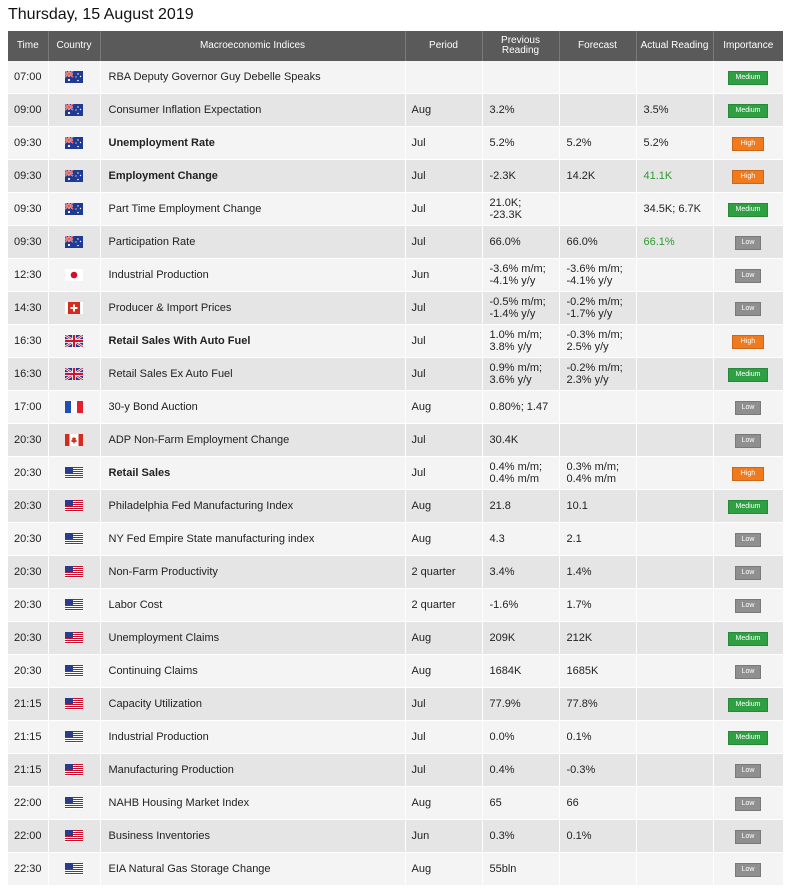  I want to click on actual-reading: 66.1%, so click(675, 242).